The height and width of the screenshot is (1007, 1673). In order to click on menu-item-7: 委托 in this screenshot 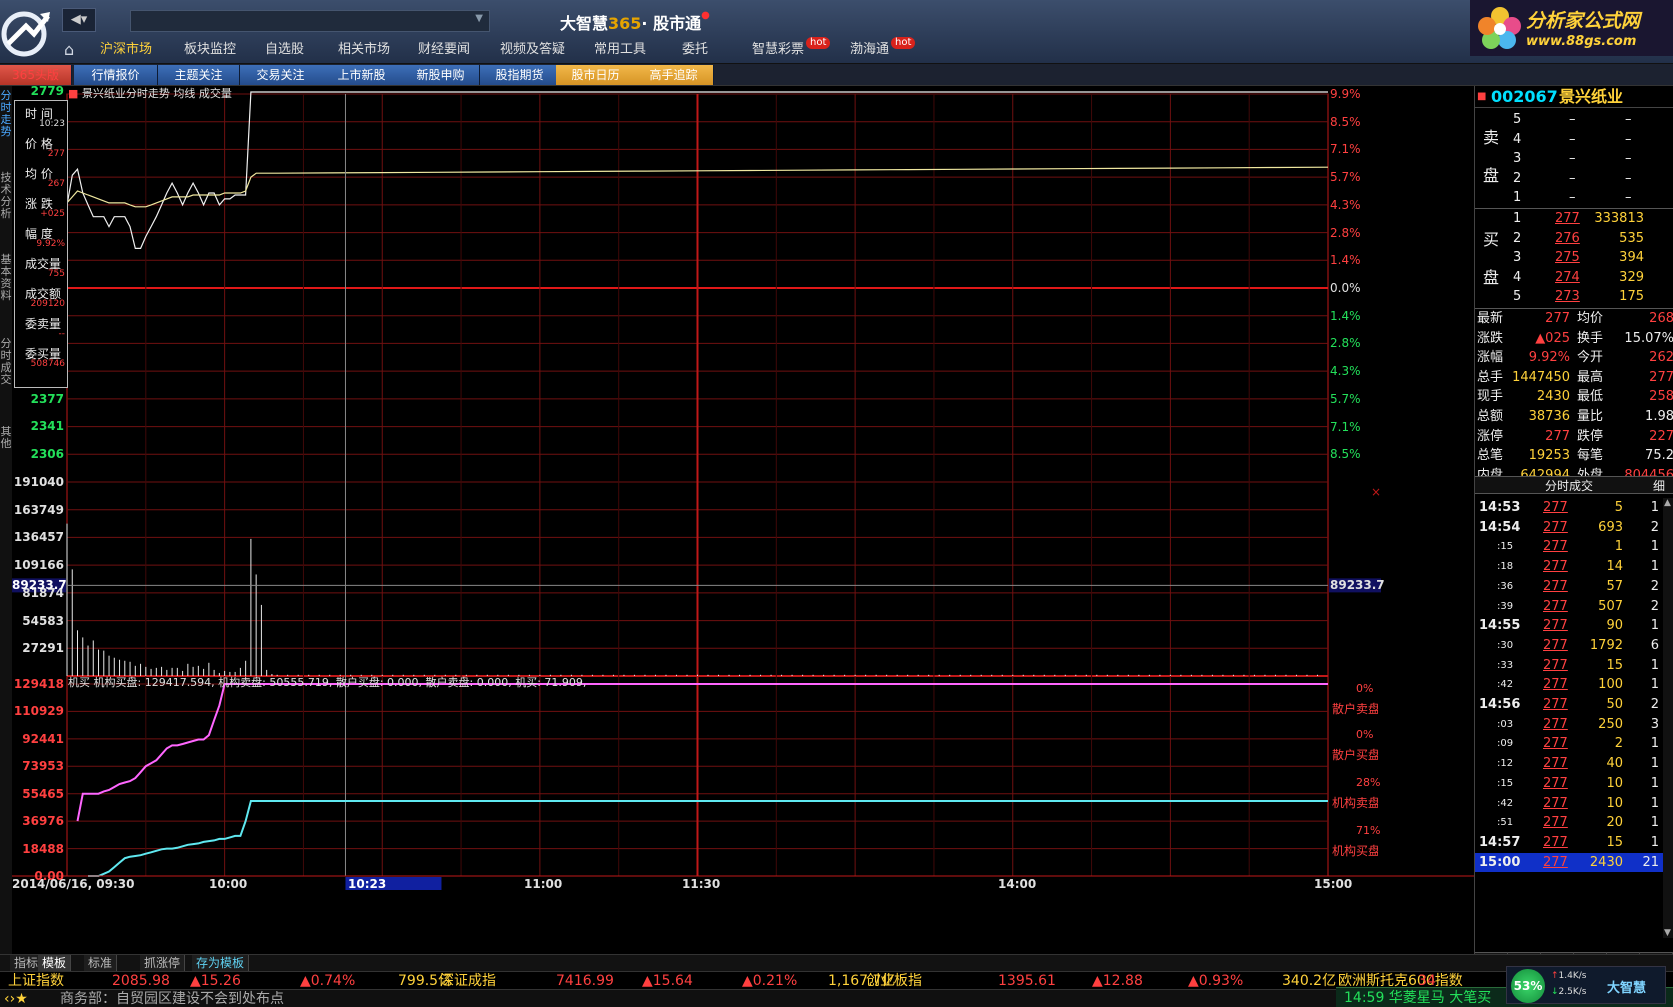, I will do `click(695, 50)`.